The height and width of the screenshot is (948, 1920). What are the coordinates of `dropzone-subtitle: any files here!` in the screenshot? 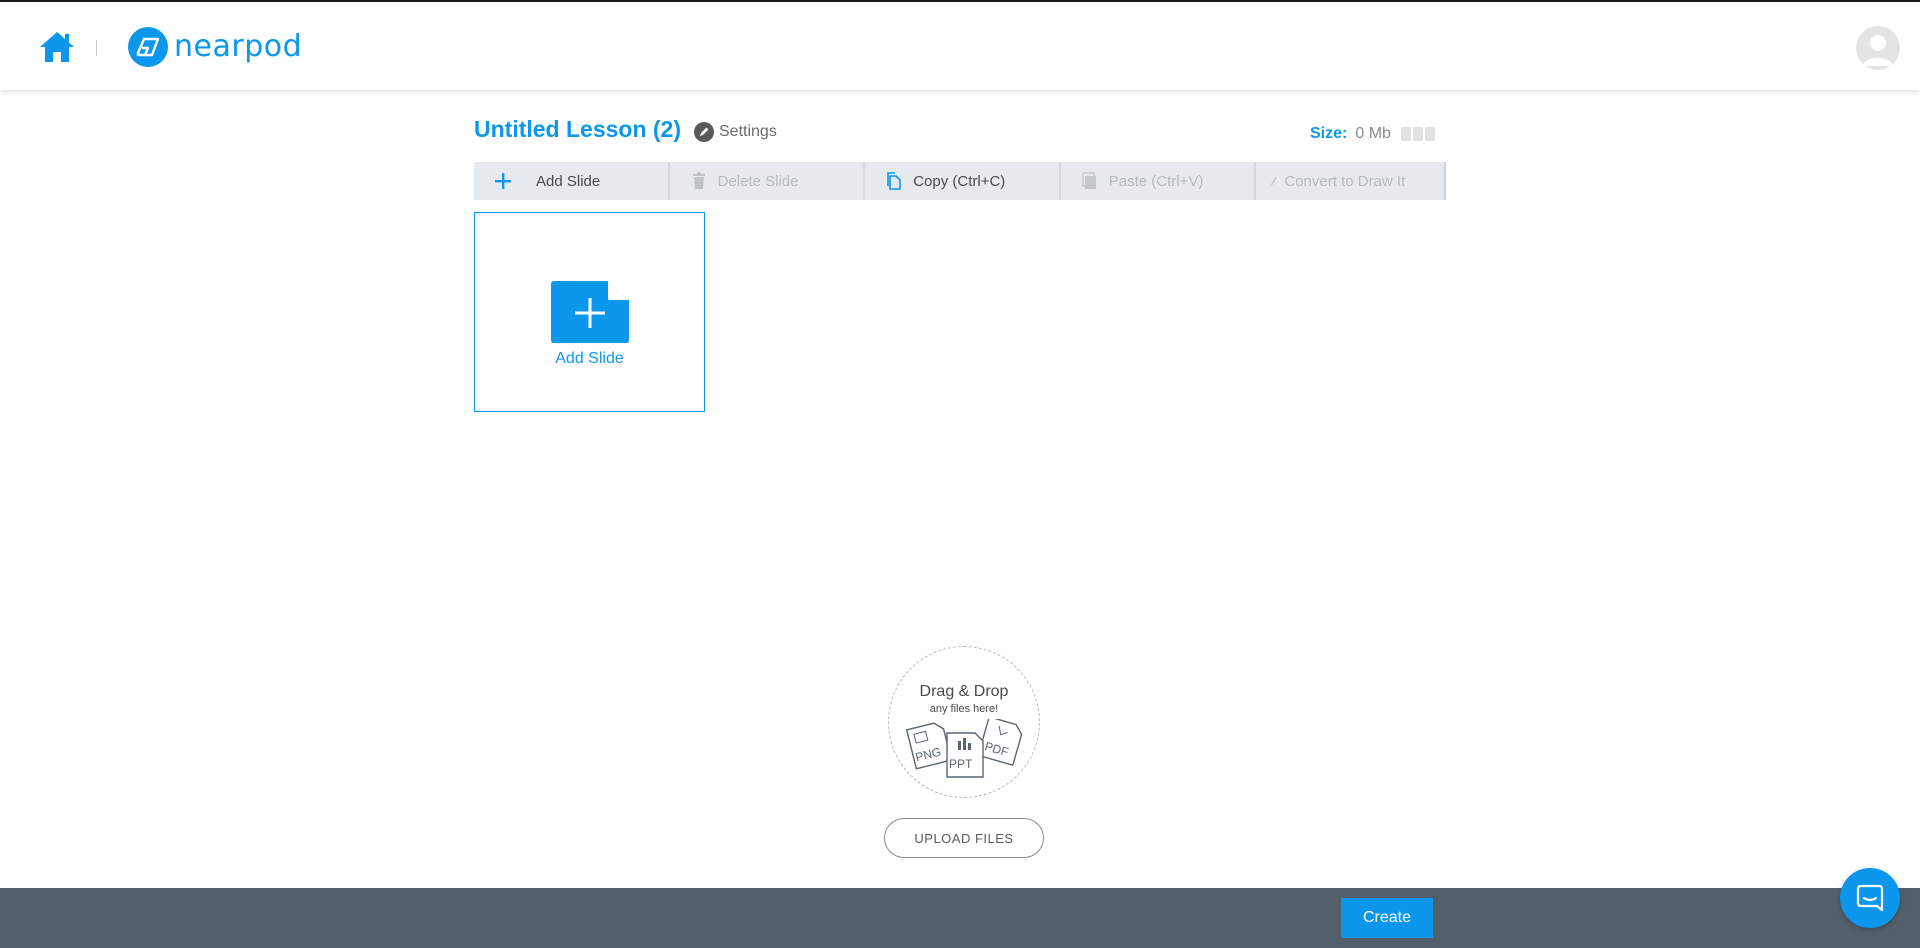 It's located at (964, 709).